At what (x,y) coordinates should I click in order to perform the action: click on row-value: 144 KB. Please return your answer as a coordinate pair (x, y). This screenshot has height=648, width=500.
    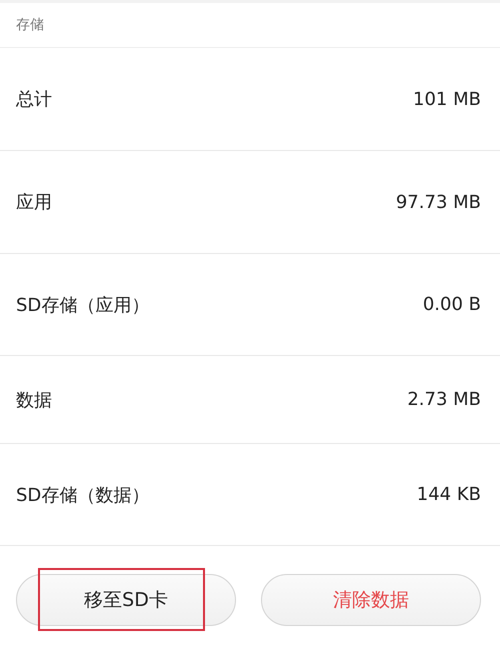
    Looking at the image, I should click on (448, 494).